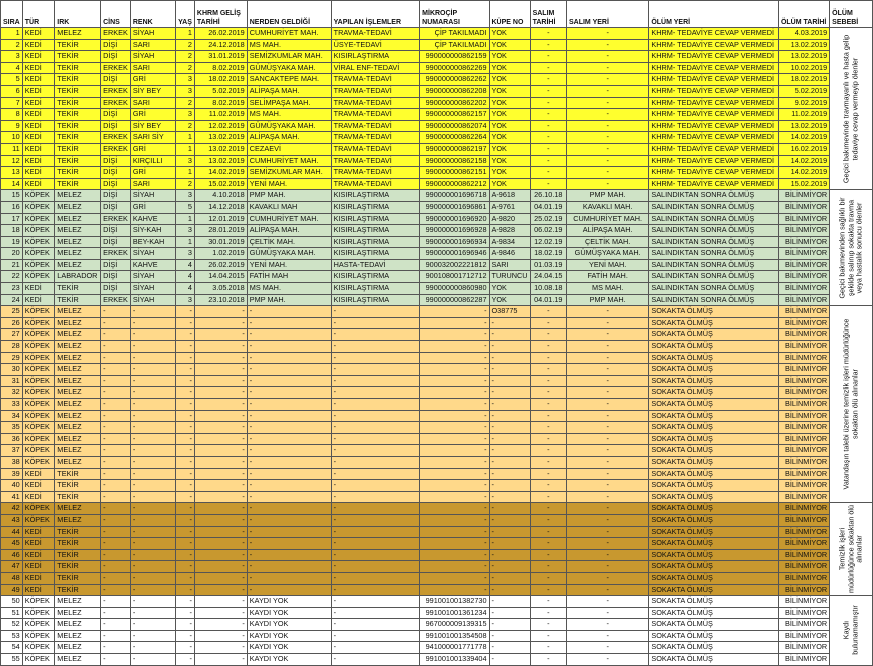 This screenshot has width=873, height=666. What do you see at coordinates (78, 416) in the screenshot?
I see `table-cell: MELEZ` at bounding box center [78, 416].